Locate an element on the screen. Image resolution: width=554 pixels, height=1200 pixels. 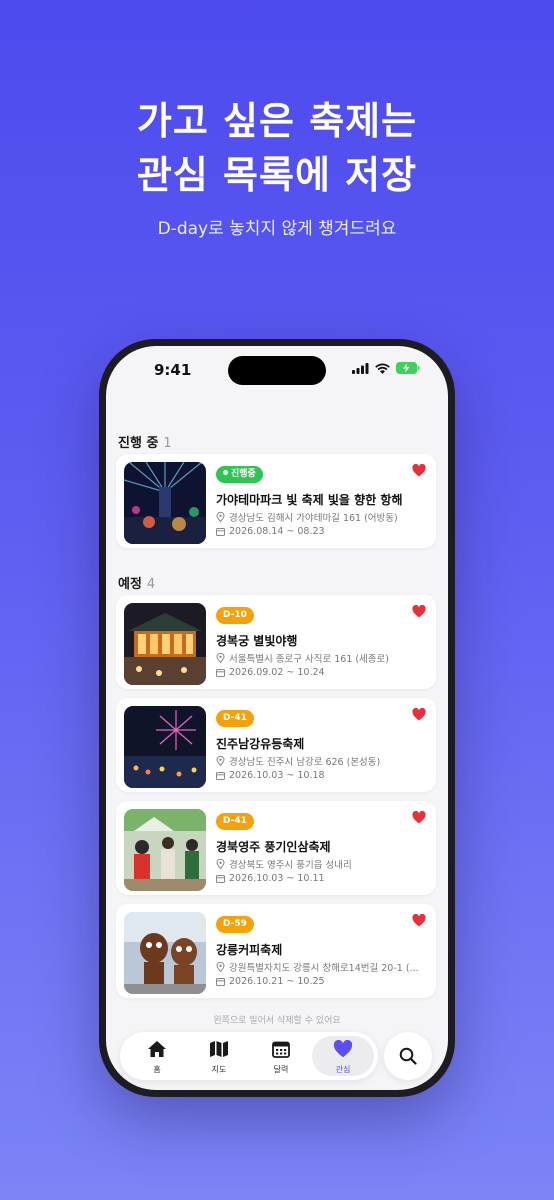
search-icon is located at coordinates (408, 1056).